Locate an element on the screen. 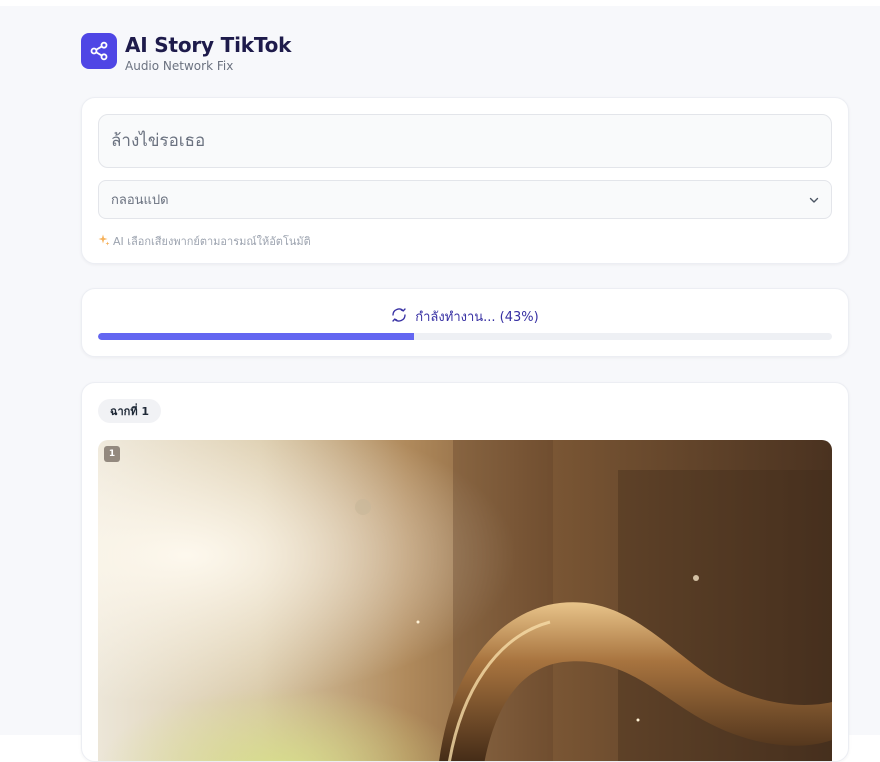 The image size is (880, 762). app-subtitle: Audio Network Fix is located at coordinates (179, 66).